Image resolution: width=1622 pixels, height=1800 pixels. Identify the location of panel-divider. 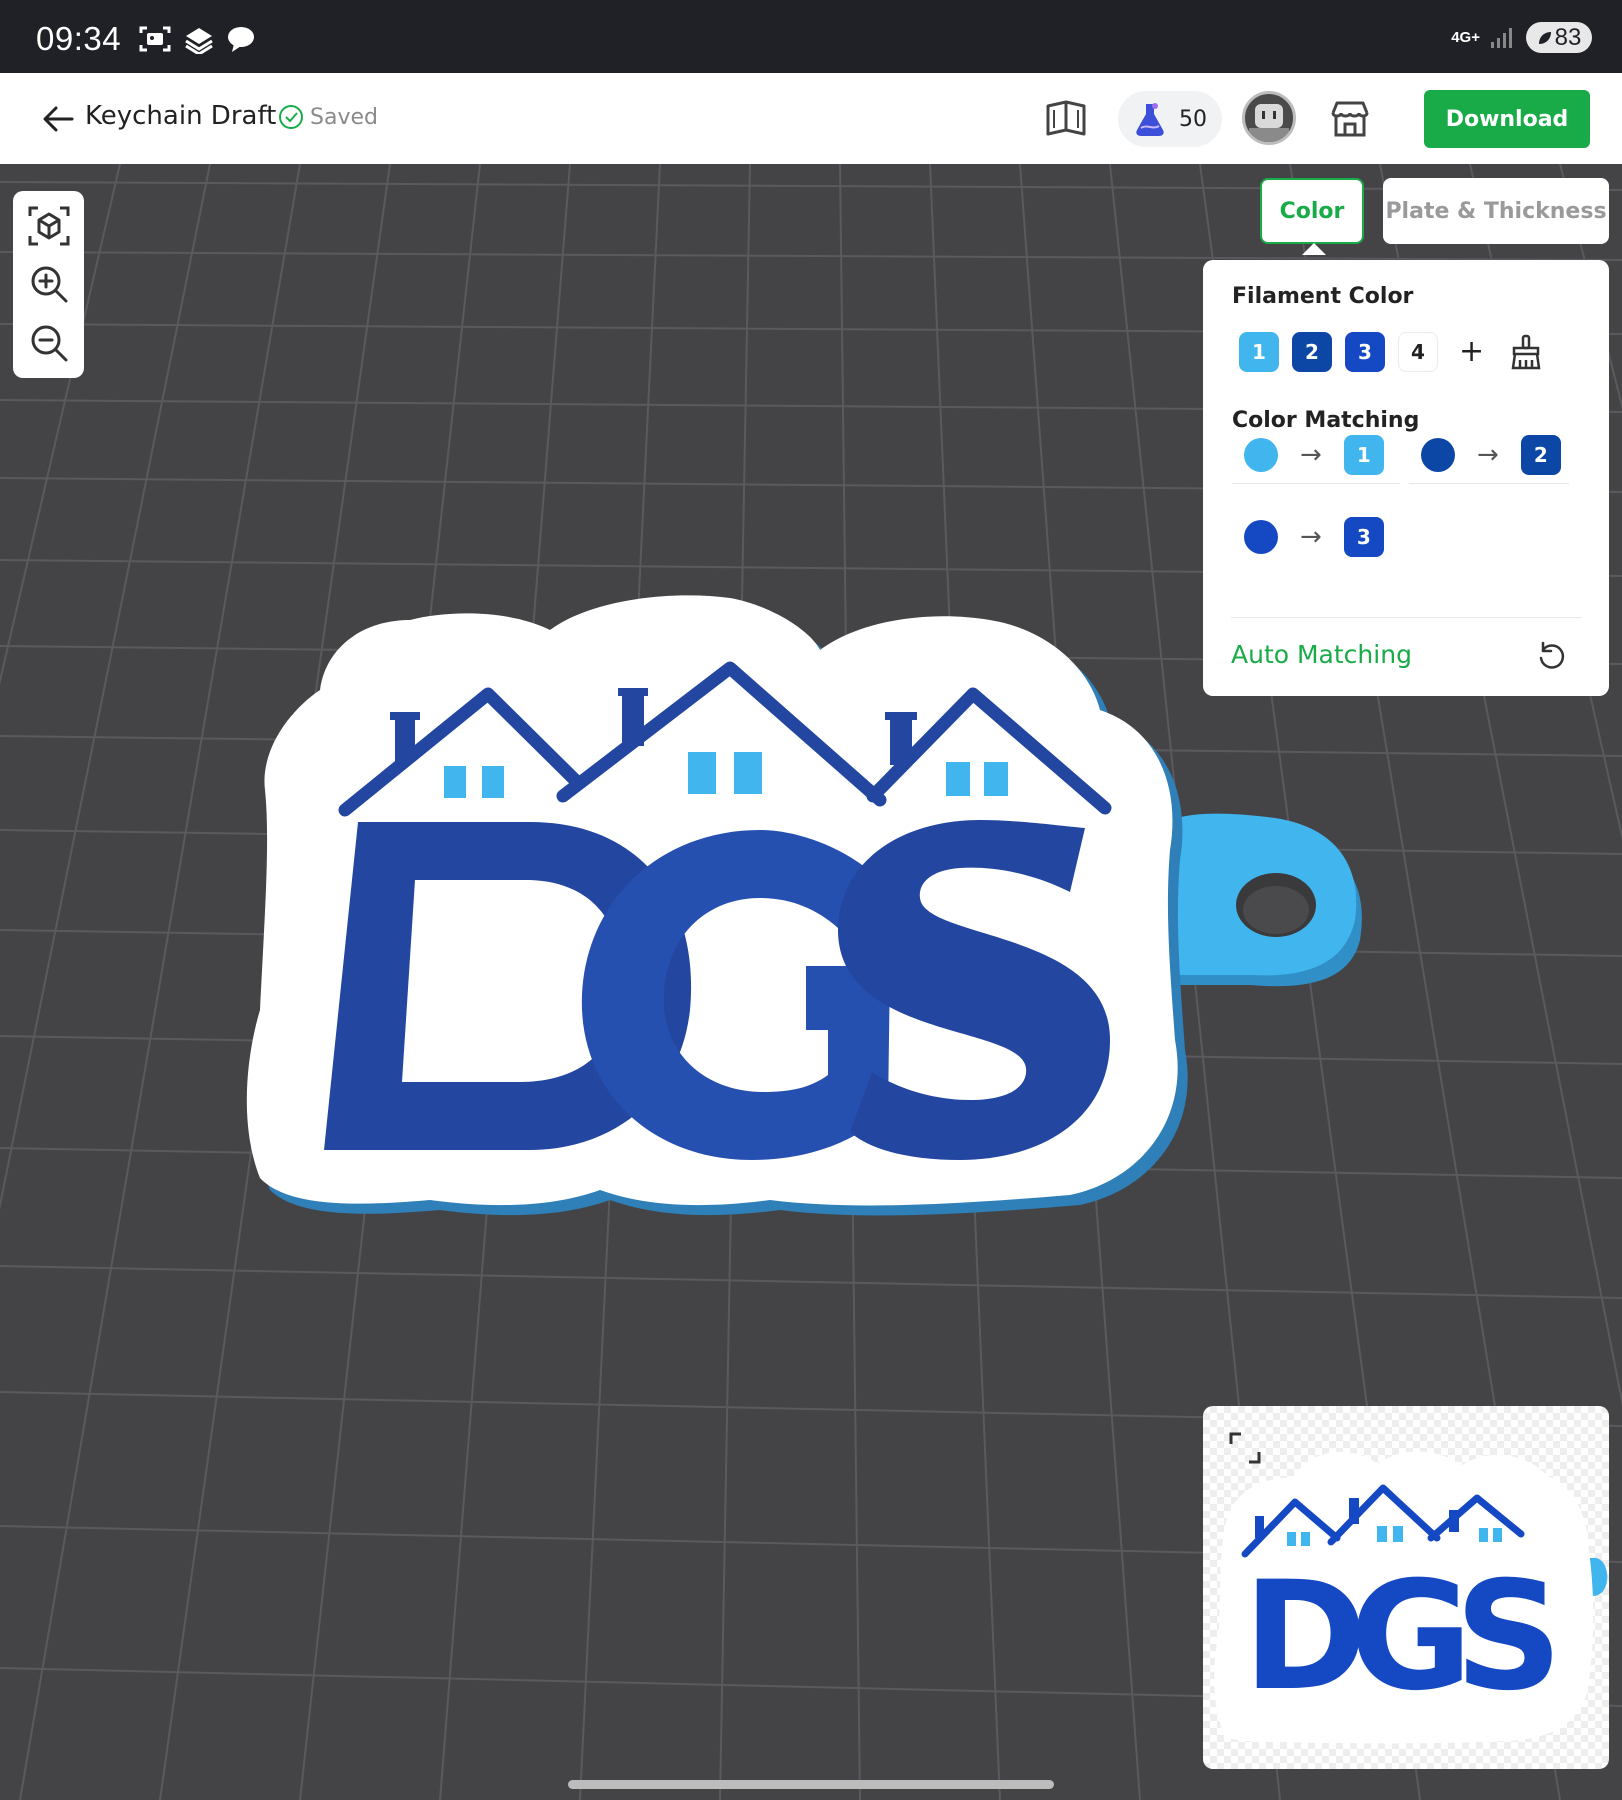
(1406, 617).